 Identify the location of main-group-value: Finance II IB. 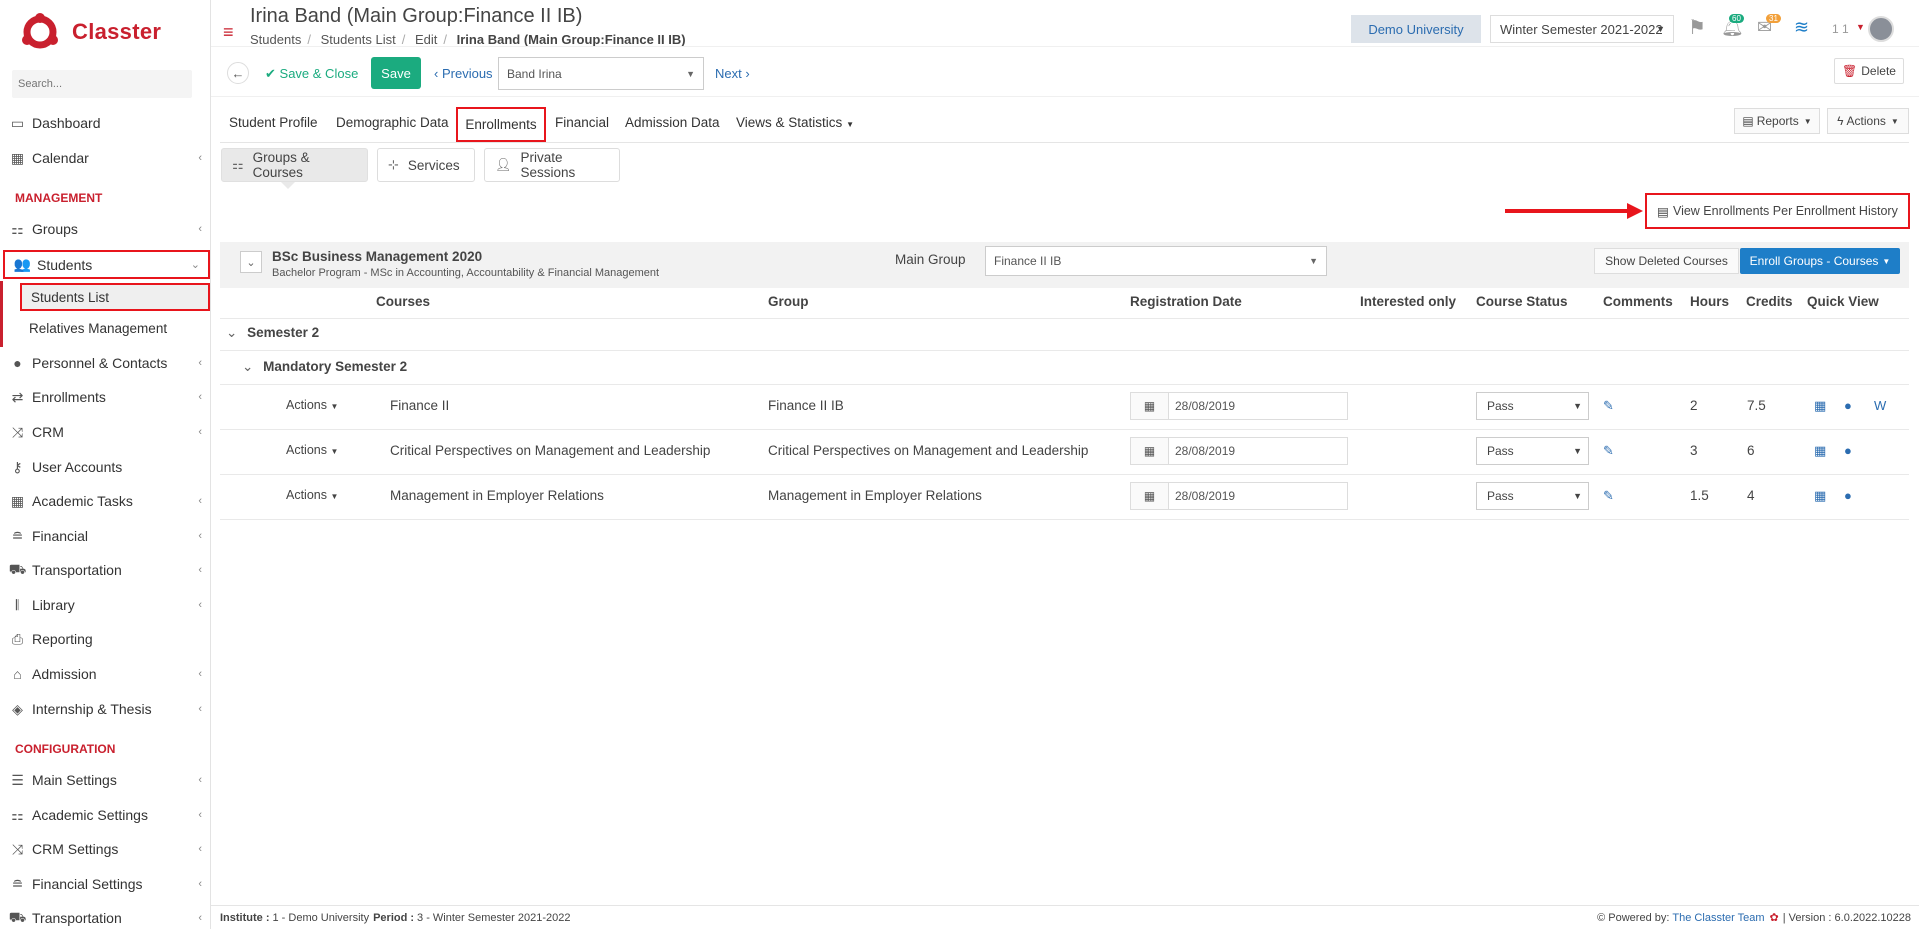
(1028, 261).